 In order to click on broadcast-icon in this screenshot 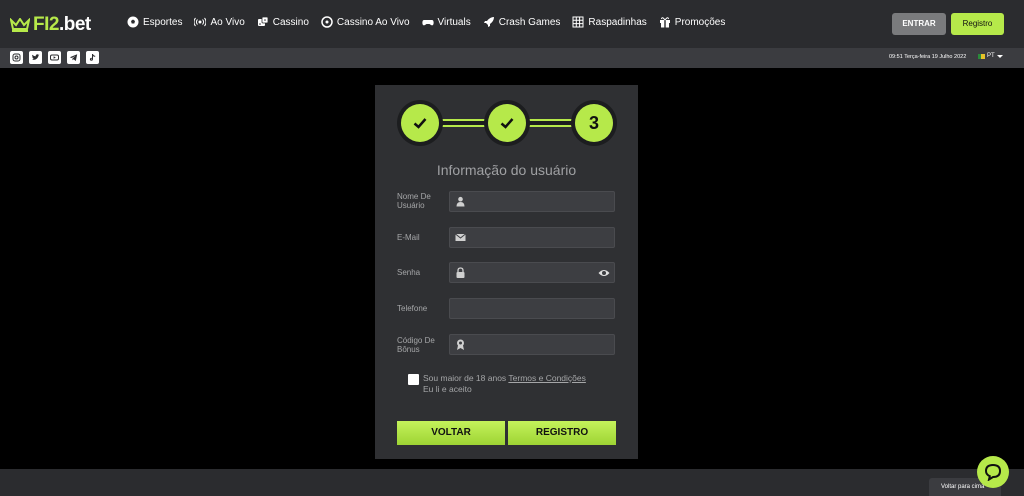, I will do `click(200, 22)`.